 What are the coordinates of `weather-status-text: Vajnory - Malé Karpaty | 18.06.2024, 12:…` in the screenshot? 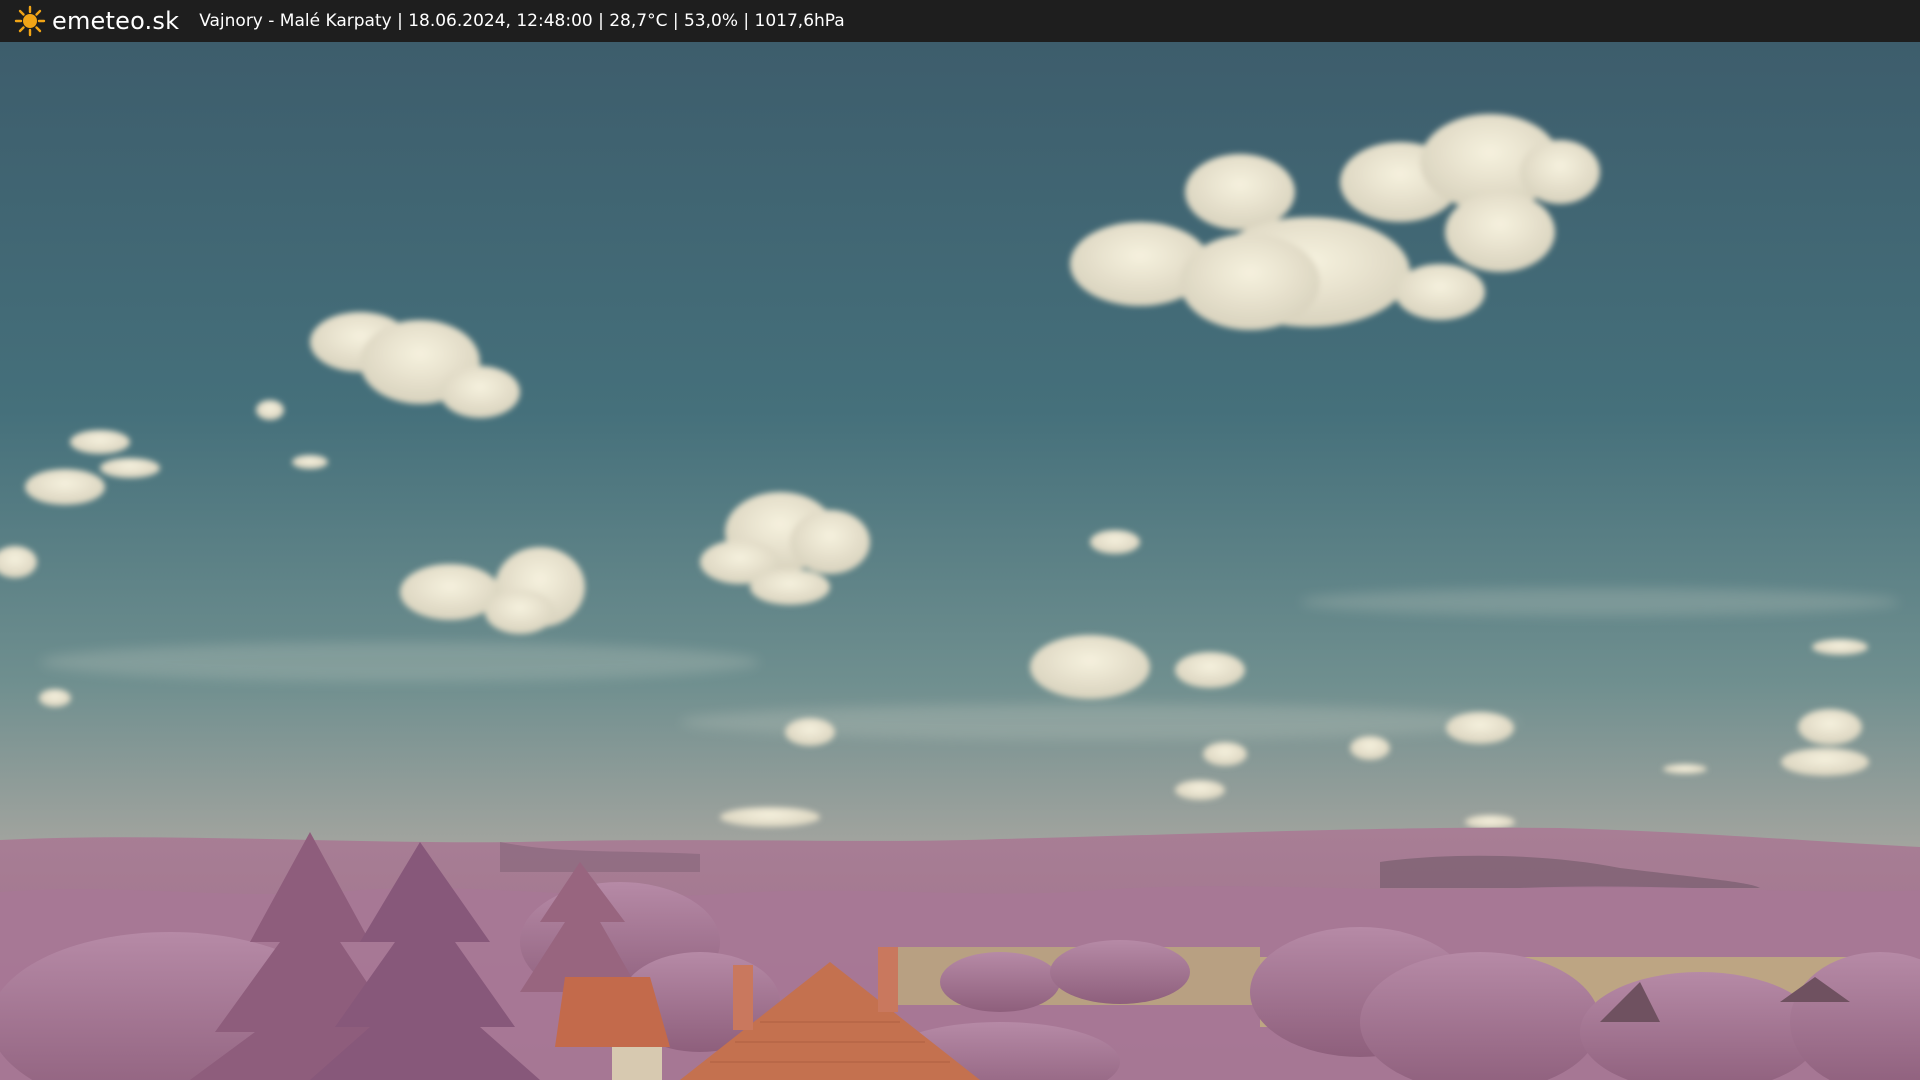 It's located at (522, 21).